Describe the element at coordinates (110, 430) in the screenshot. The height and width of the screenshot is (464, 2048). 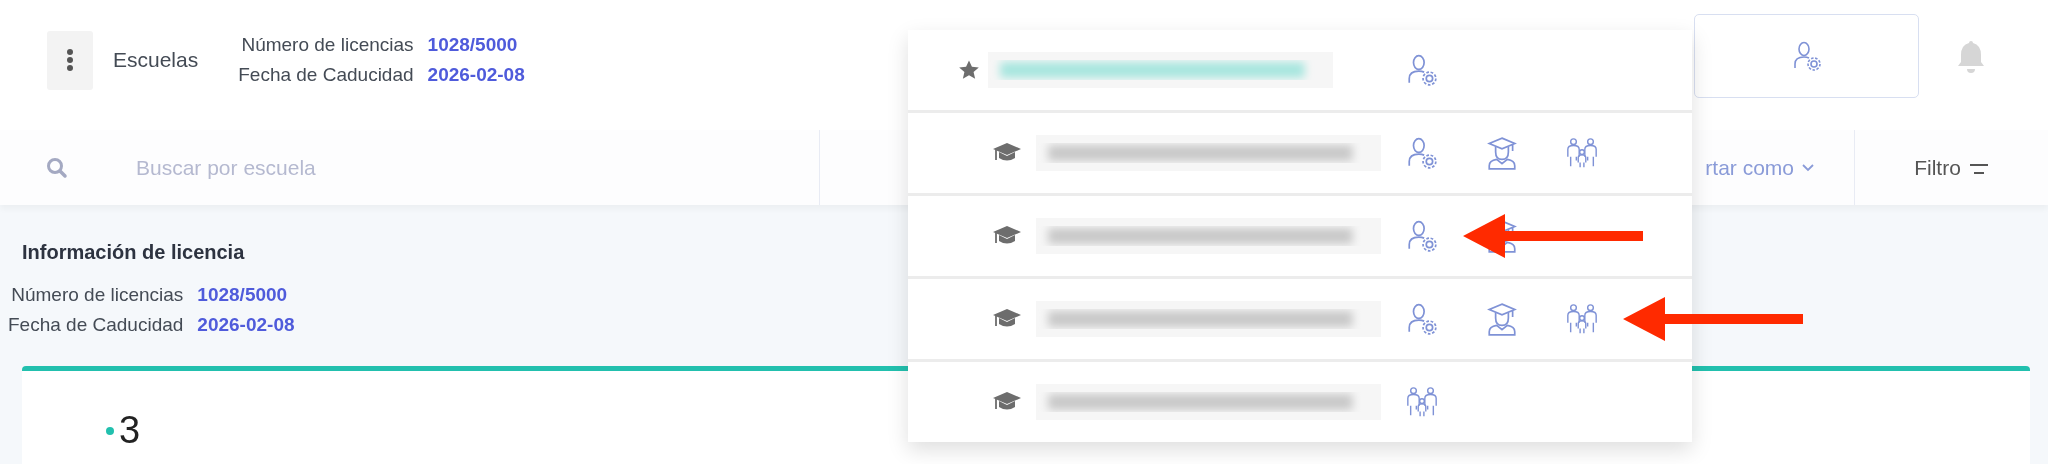
I see `bullet-dot-icon` at that location.